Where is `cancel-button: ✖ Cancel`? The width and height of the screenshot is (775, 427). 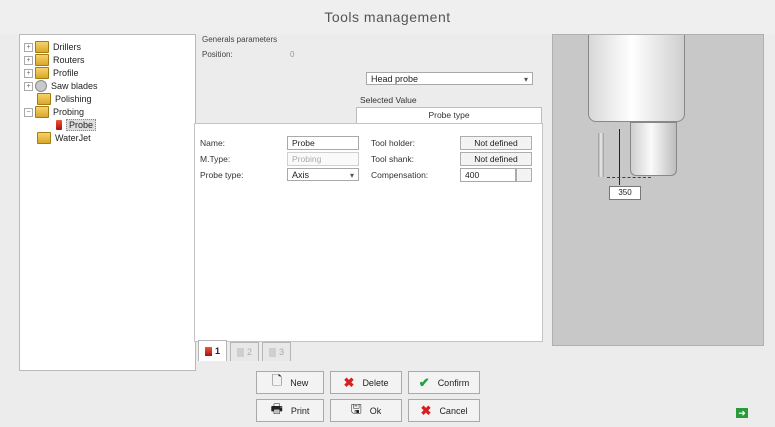
cancel-button: ✖ Cancel is located at coordinates (444, 410).